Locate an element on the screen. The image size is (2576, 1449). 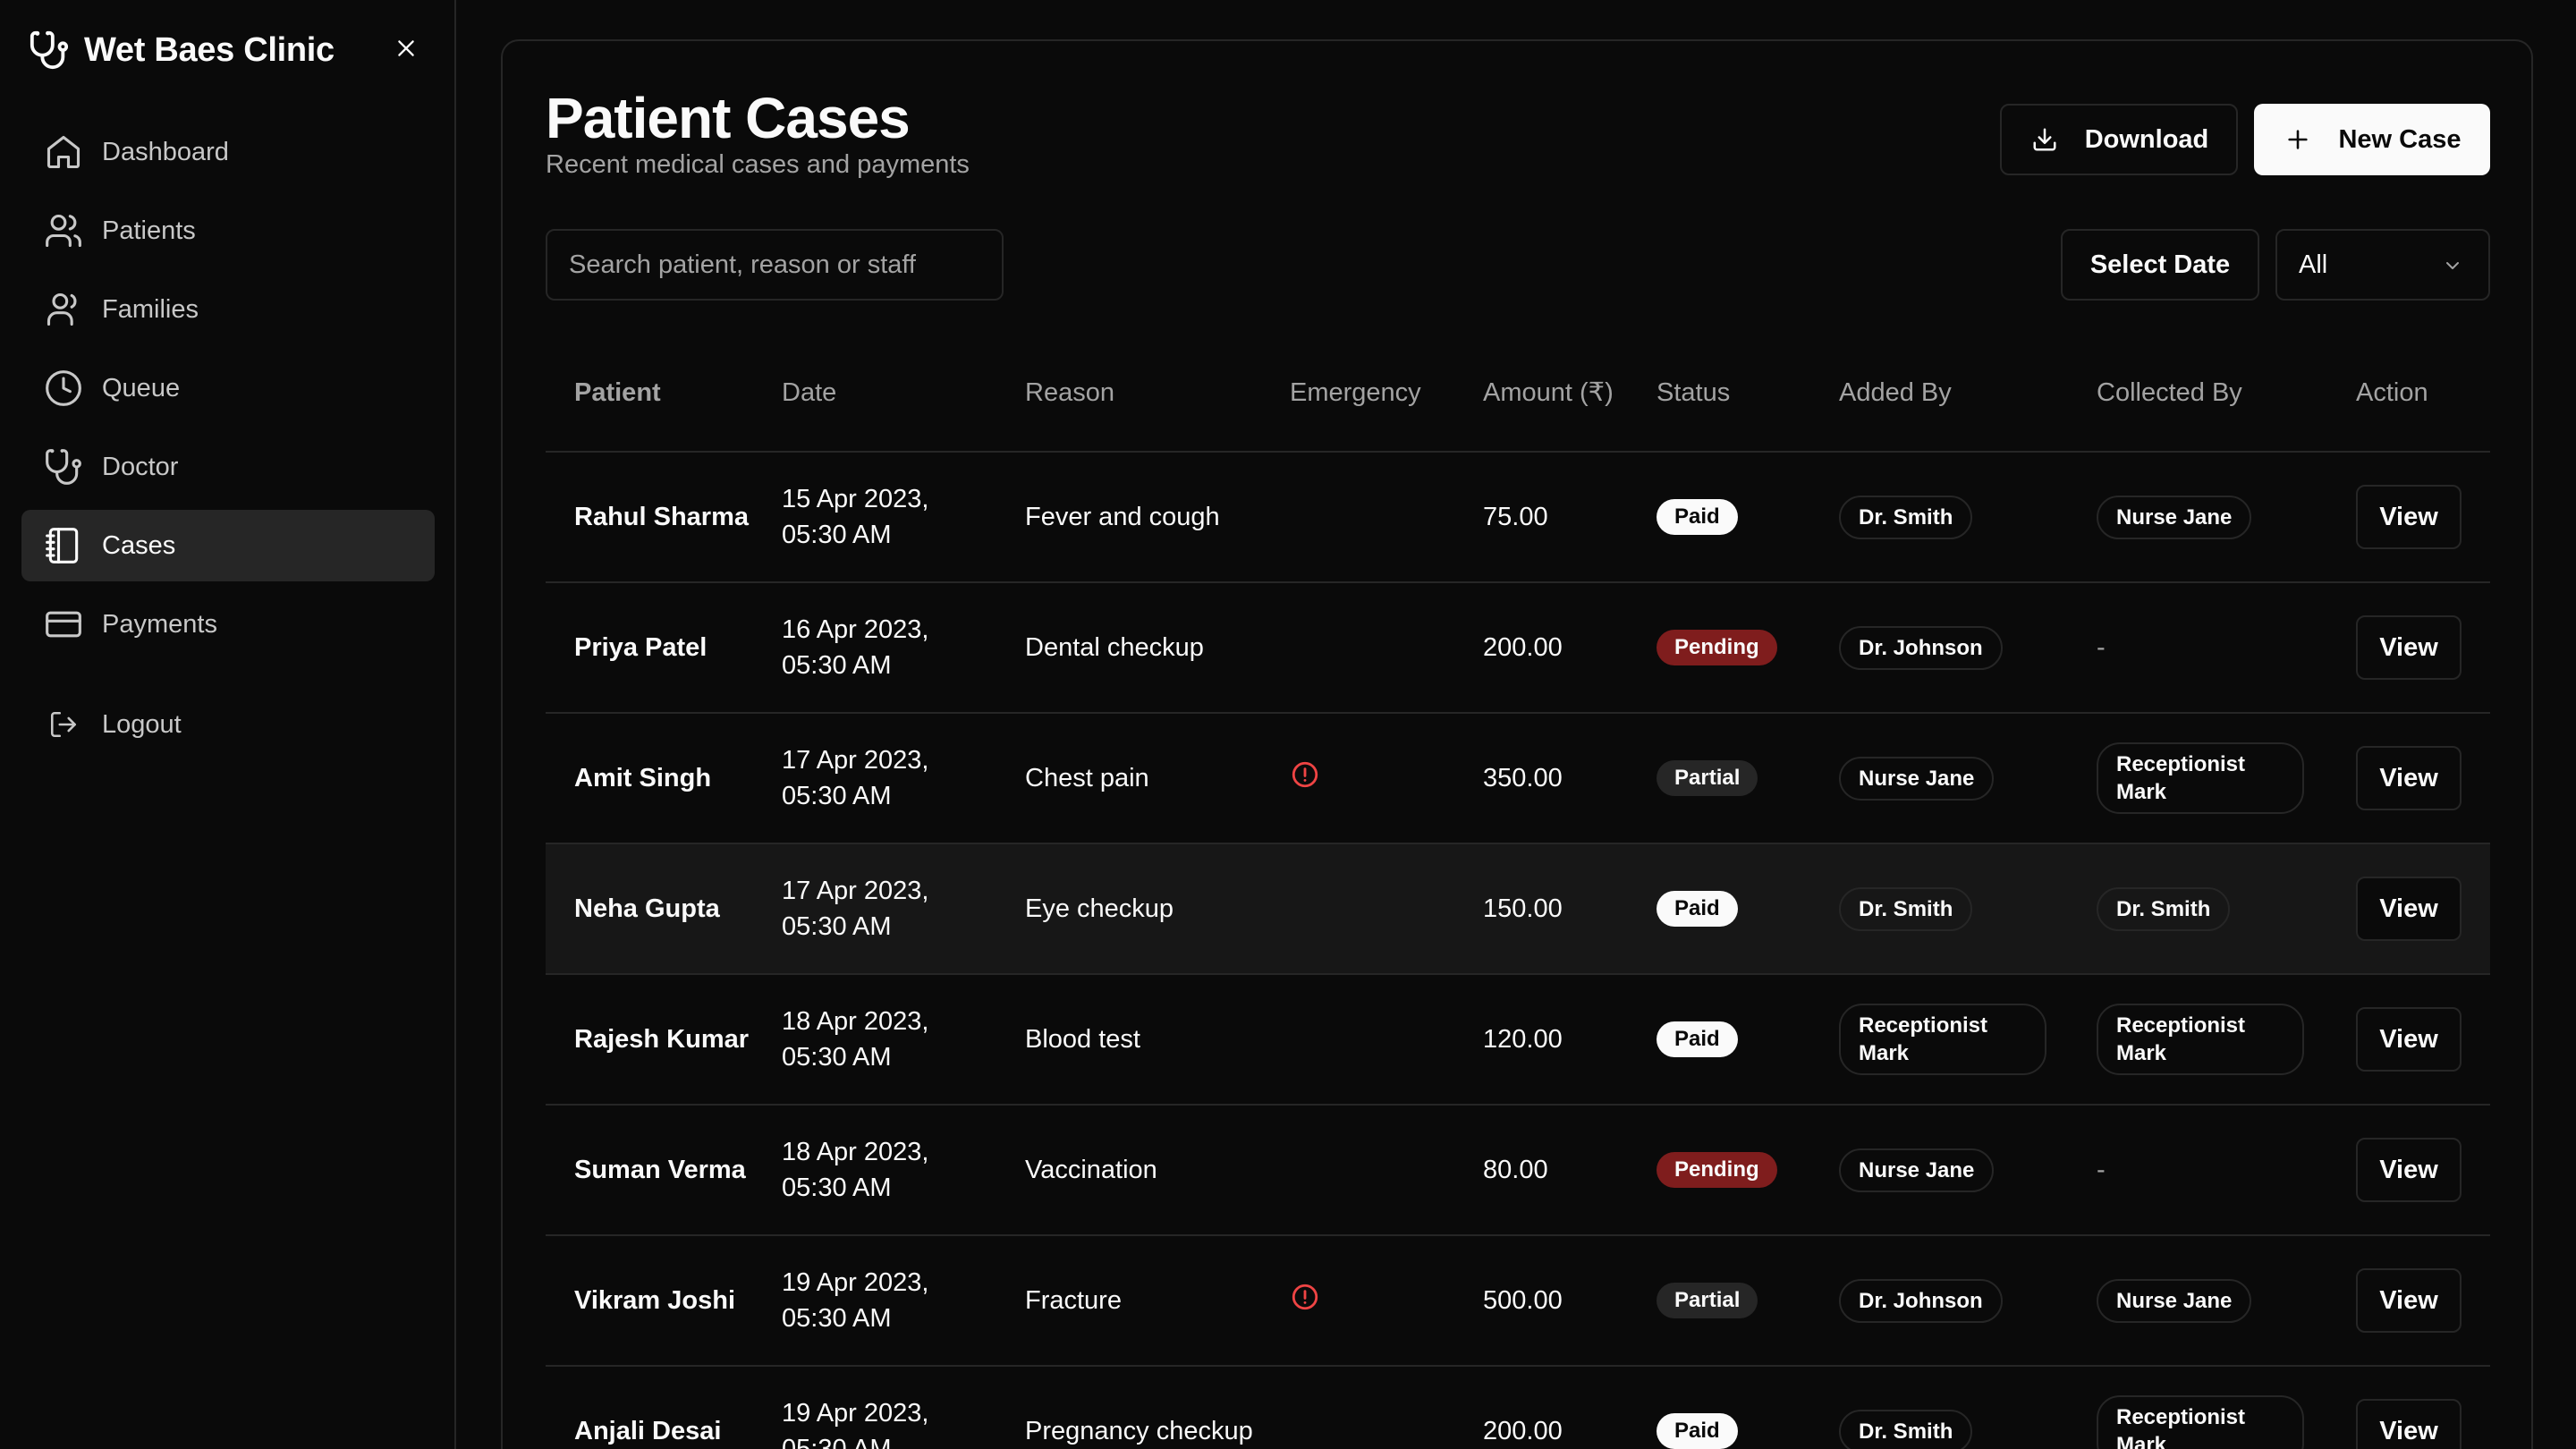
collected-by-cell: Nurse Jane is located at coordinates (2197, 1300).